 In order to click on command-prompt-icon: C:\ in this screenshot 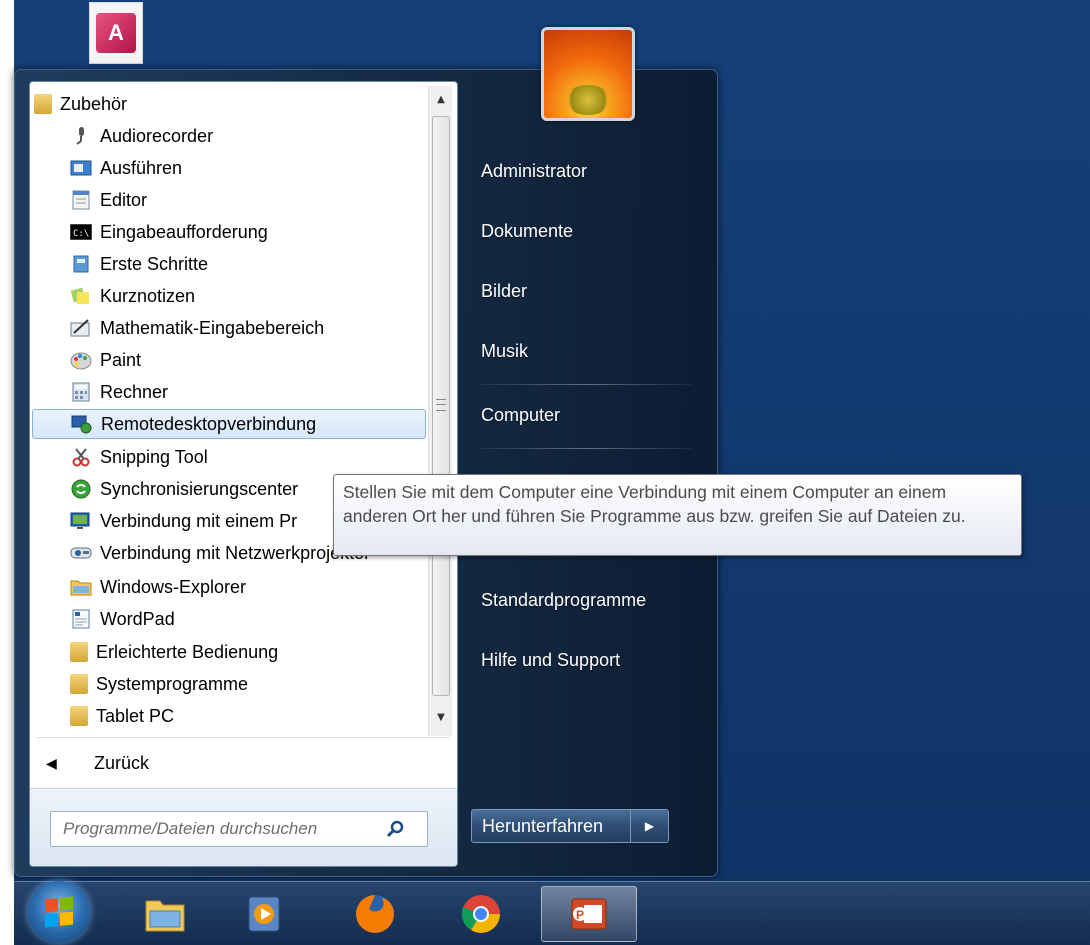, I will do `click(81, 232)`.